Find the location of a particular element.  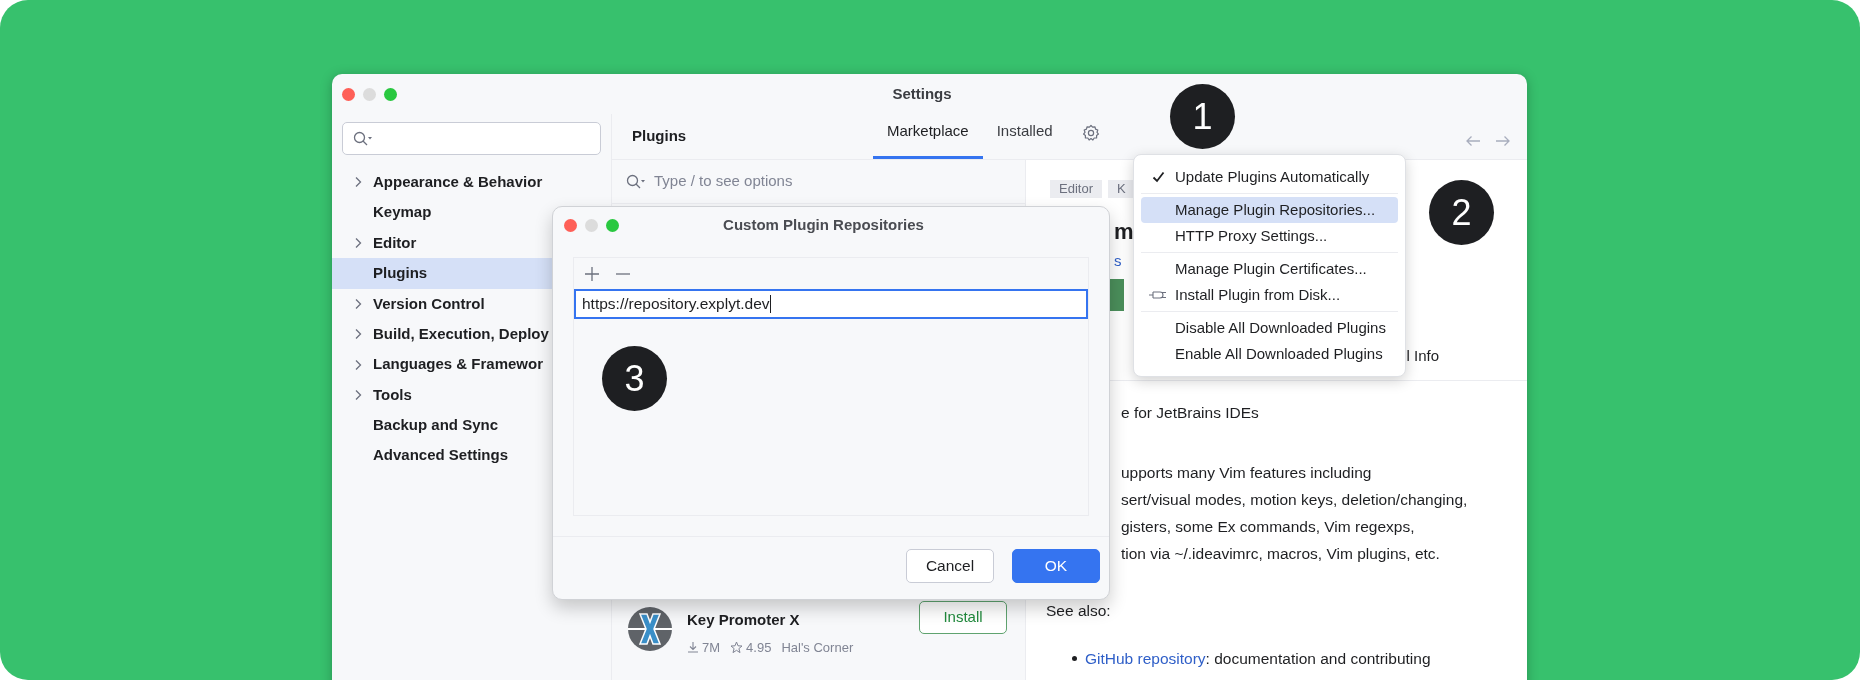

star-icon is located at coordinates (737, 647).